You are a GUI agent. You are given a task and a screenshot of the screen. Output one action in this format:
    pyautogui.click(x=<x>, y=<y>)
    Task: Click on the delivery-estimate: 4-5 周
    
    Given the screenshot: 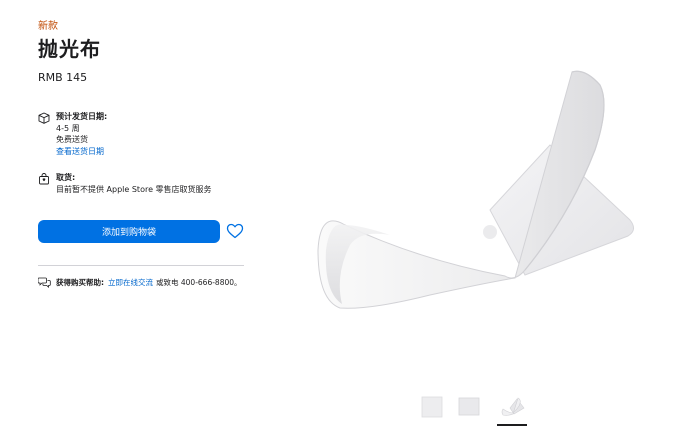 What is the action you would take?
    pyautogui.click(x=68, y=128)
    